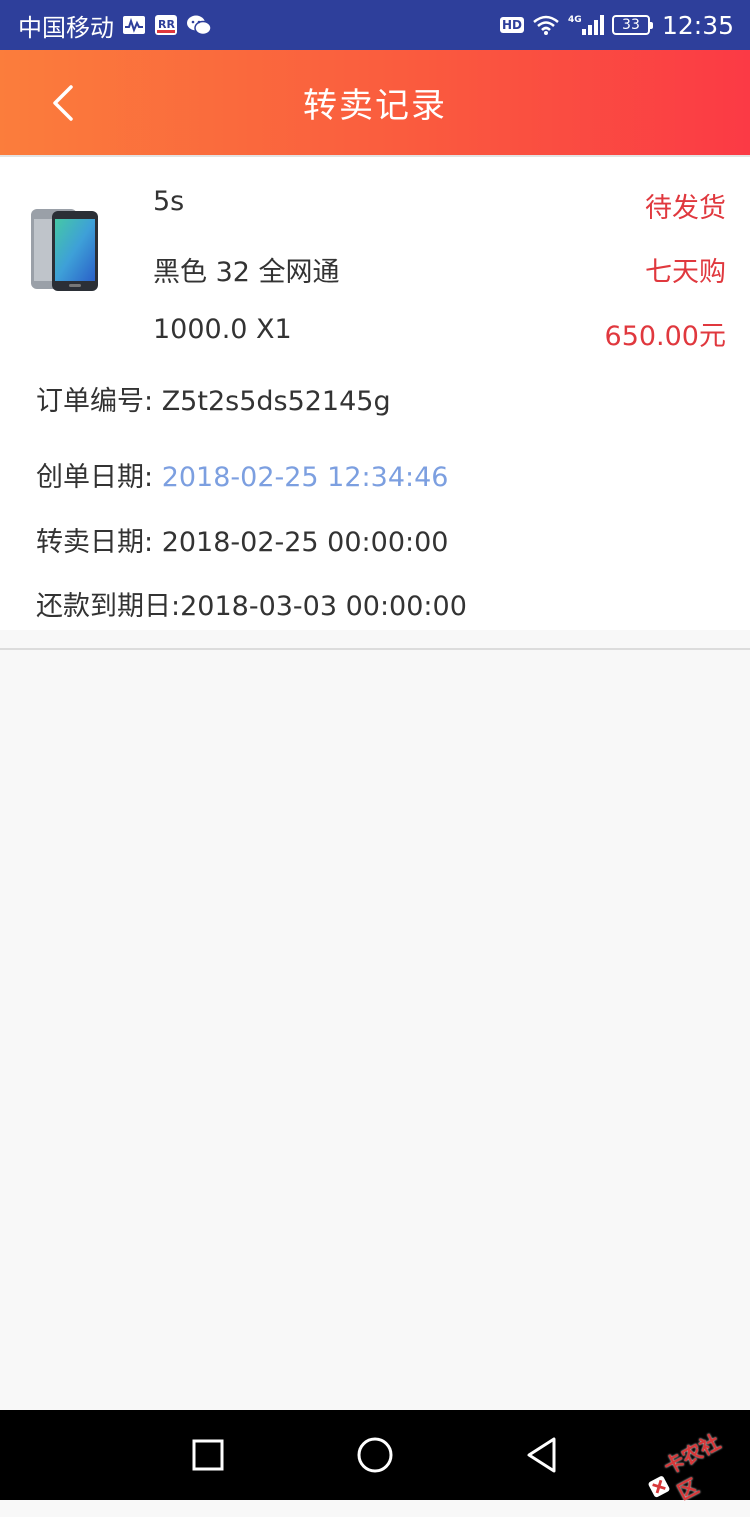 The height and width of the screenshot is (1517, 750). What do you see at coordinates (199, 25) in the screenshot?
I see `wechat-icon` at bounding box center [199, 25].